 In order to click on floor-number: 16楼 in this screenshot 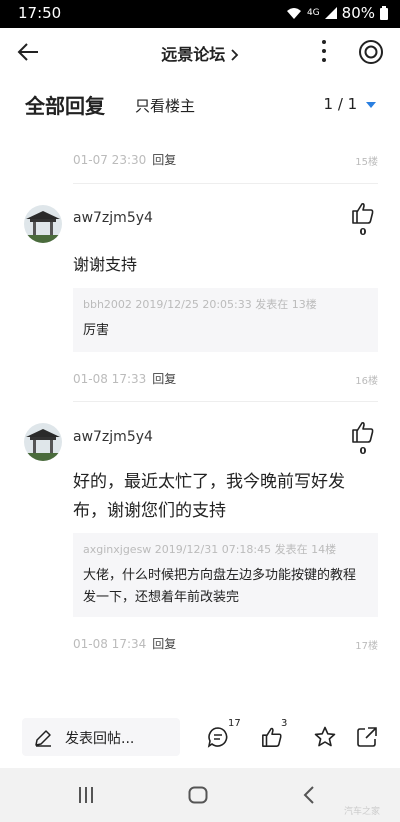, I will do `click(366, 381)`.